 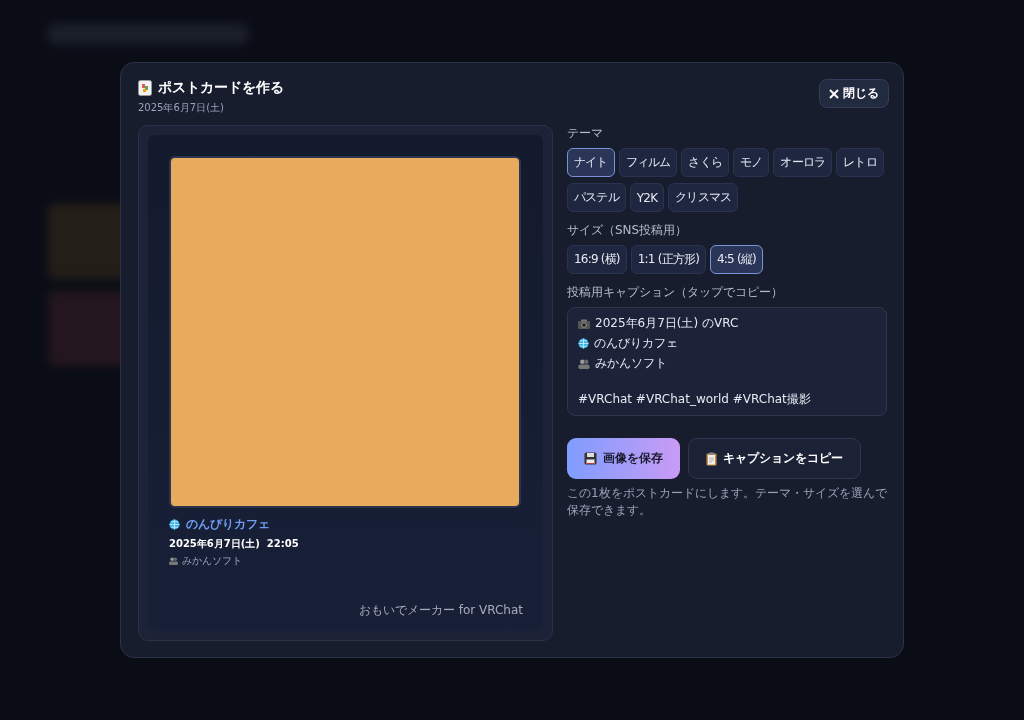 What do you see at coordinates (181, 108) in the screenshot?
I see `dialog-date: 2025年6月7日(土)` at bounding box center [181, 108].